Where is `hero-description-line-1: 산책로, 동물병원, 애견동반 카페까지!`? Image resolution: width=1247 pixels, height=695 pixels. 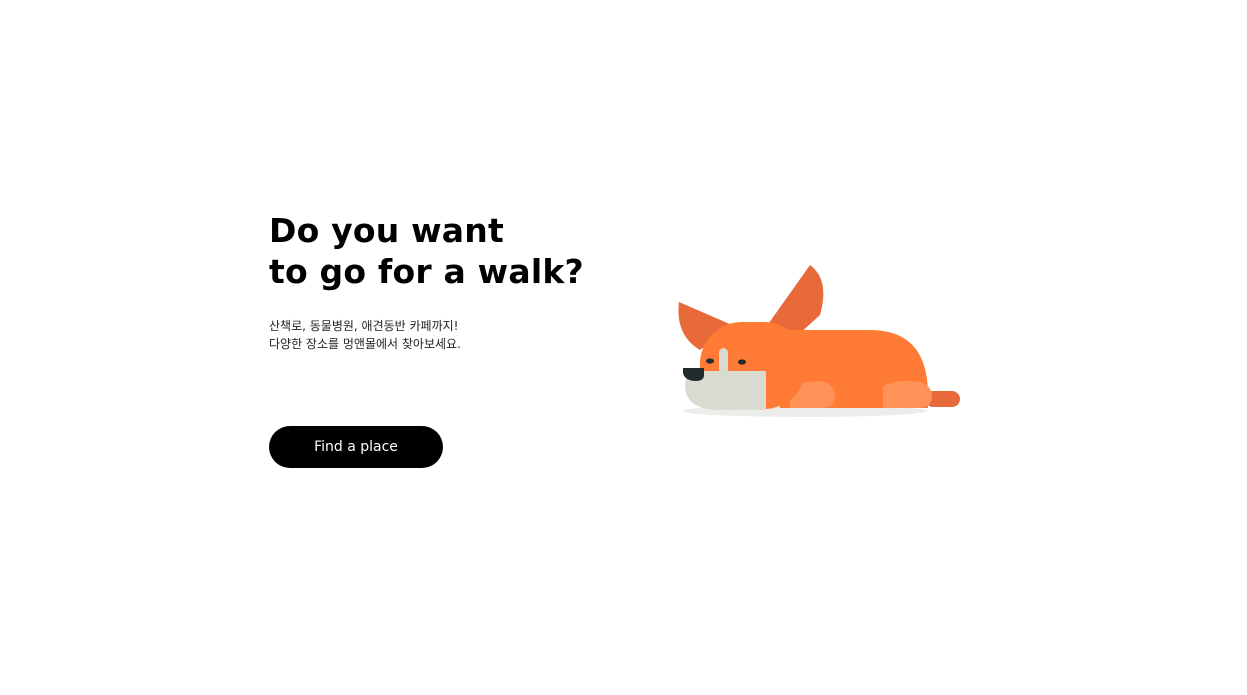
hero-description-line-1: 산책로, 동물병원, 애견동반 카페까지! is located at coordinates (364, 326).